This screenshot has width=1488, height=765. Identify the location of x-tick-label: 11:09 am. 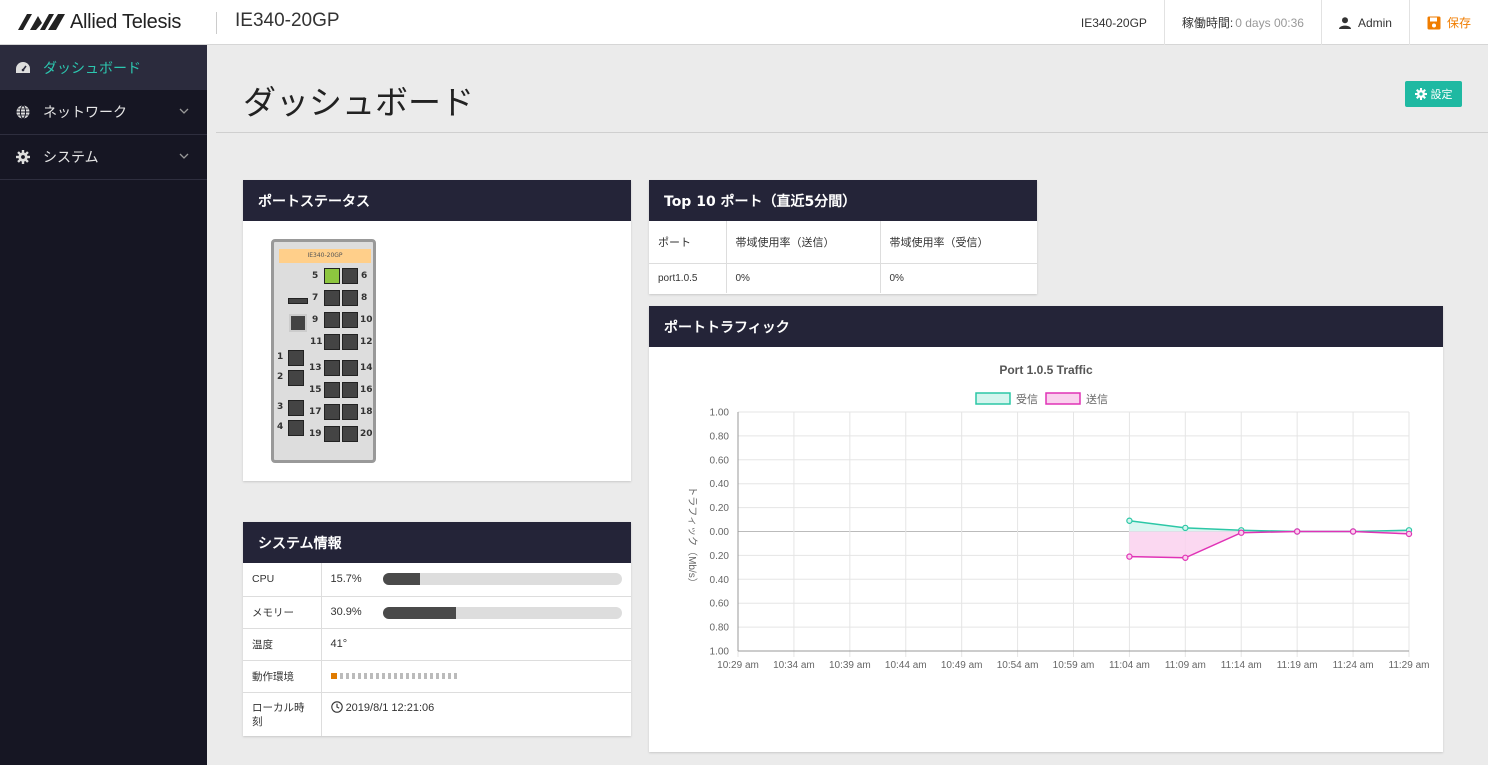
(1185, 665).